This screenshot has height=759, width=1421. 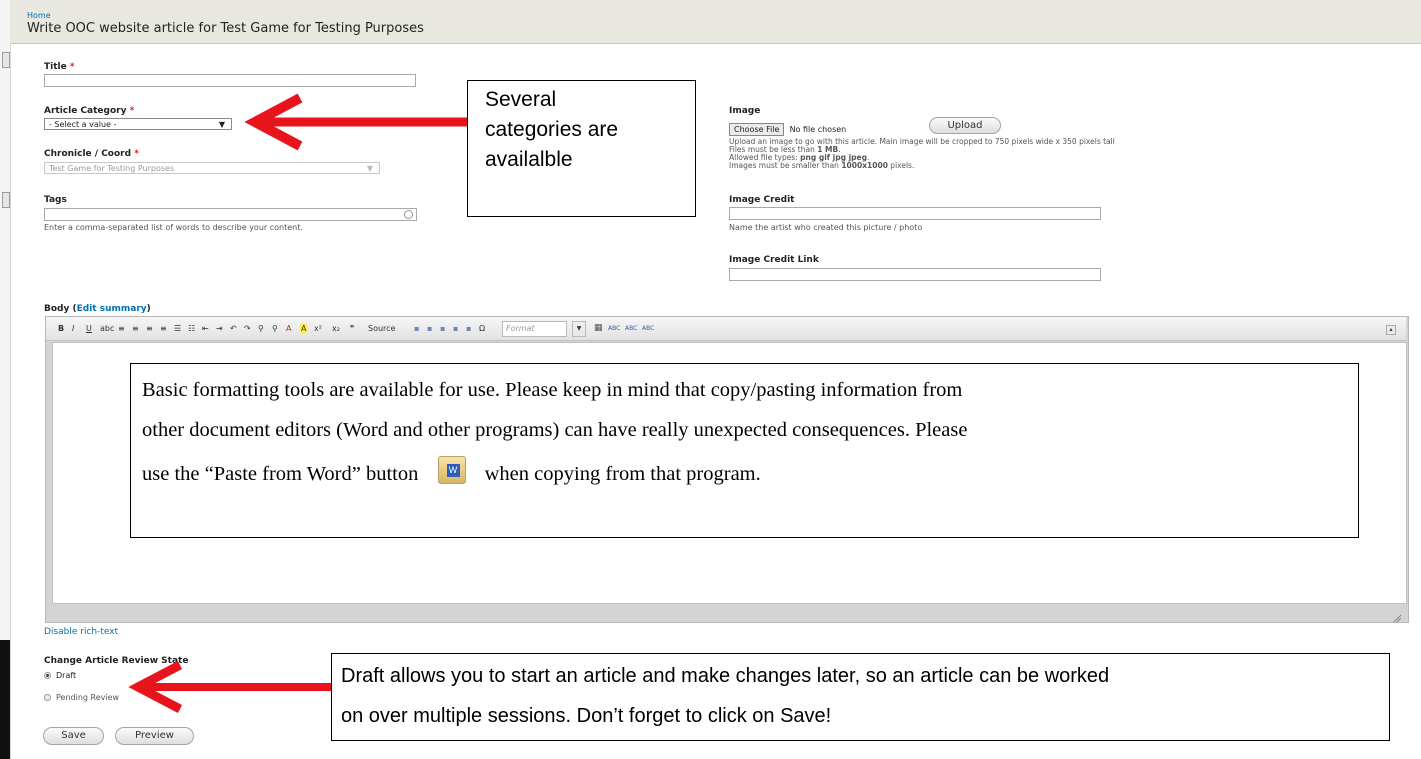 I want to click on chronicle-label: Chronicle / Coord *, so click(x=91, y=154).